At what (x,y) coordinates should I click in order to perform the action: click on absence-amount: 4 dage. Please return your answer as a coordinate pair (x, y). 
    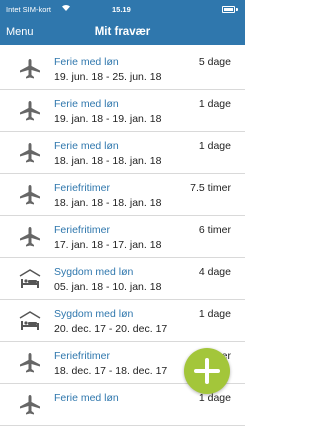
    Looking at the image, I should click on (214, 272).